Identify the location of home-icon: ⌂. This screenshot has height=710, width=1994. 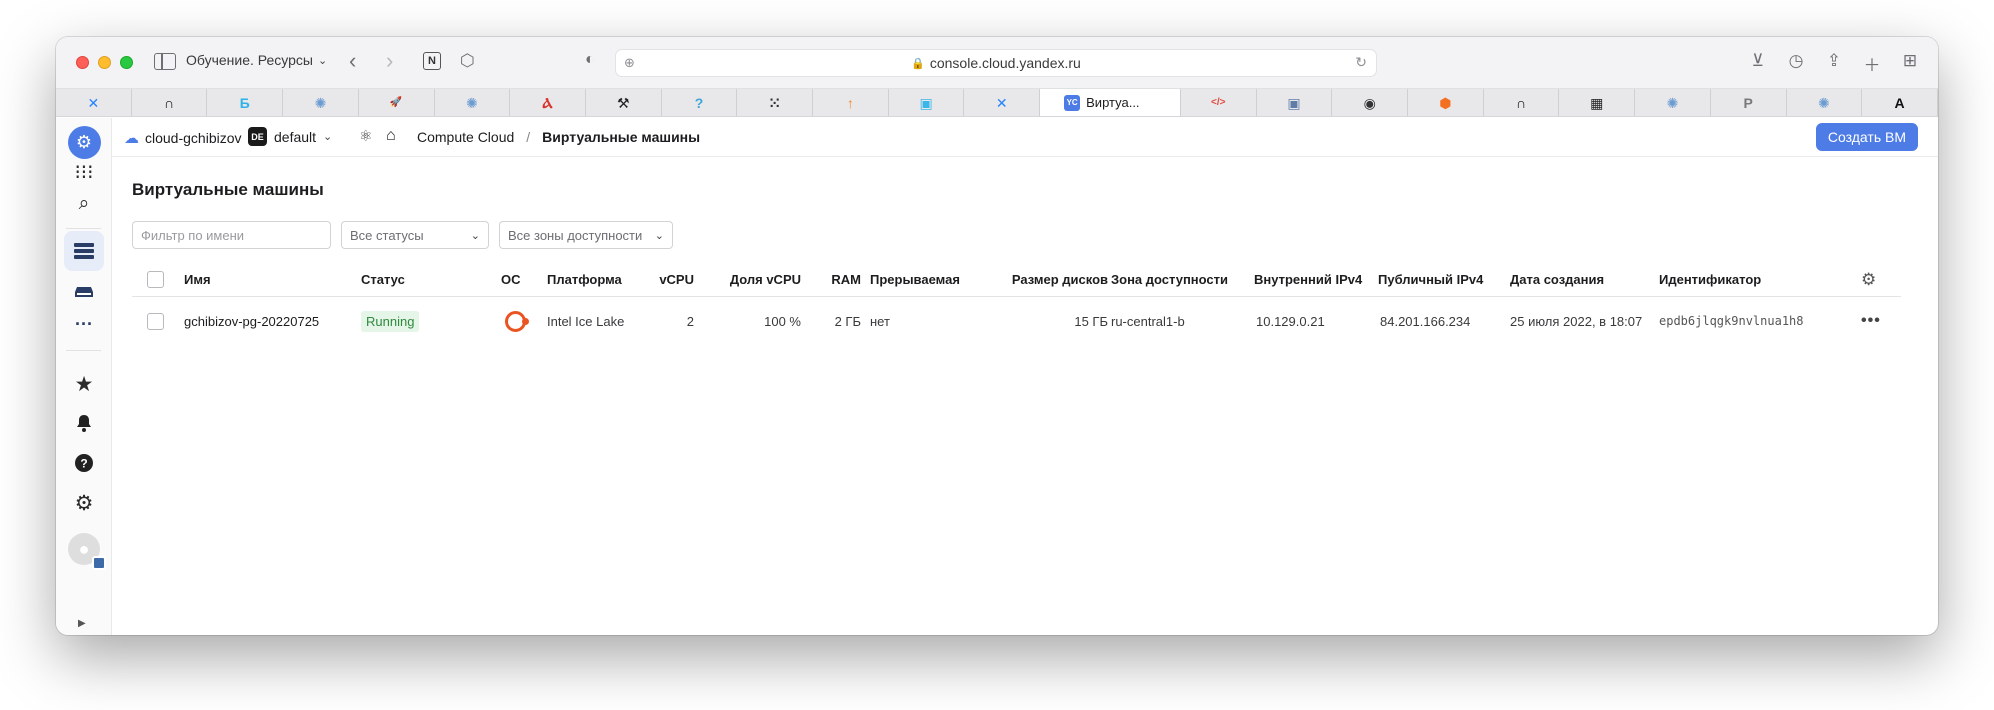
(391, 136).